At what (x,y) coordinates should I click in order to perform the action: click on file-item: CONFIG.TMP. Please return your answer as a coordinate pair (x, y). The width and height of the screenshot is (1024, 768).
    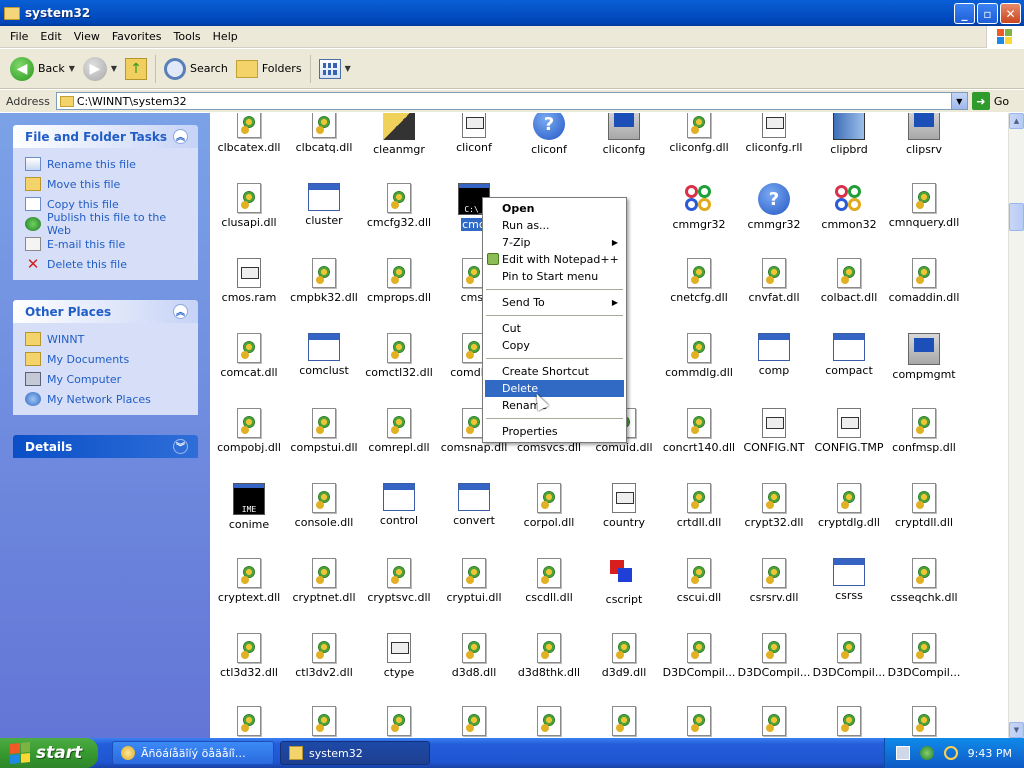
    Looking at the image, I should click on (849, 431).